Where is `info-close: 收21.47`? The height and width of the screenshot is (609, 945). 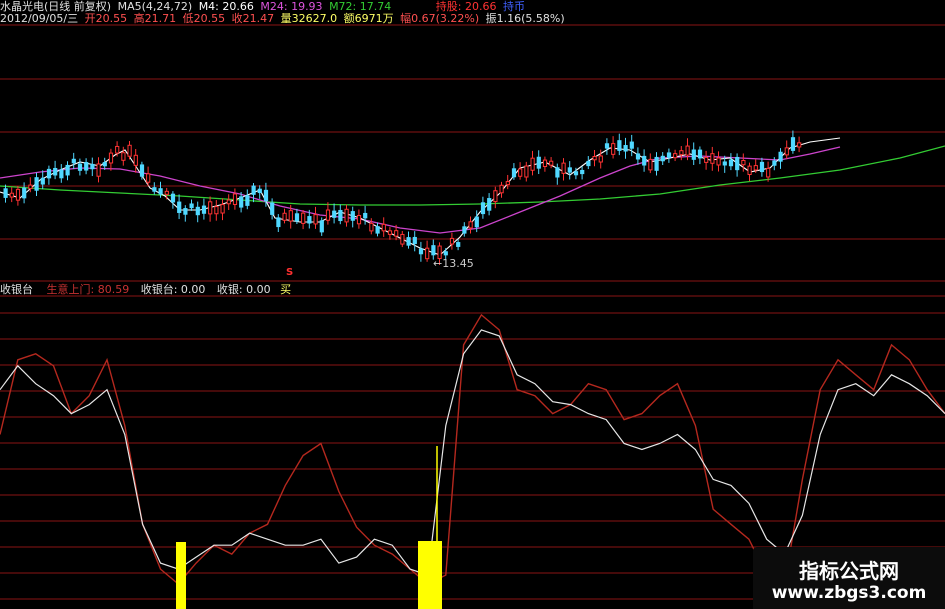 info-close: 收21.47 is located at coordinates (253, 18).